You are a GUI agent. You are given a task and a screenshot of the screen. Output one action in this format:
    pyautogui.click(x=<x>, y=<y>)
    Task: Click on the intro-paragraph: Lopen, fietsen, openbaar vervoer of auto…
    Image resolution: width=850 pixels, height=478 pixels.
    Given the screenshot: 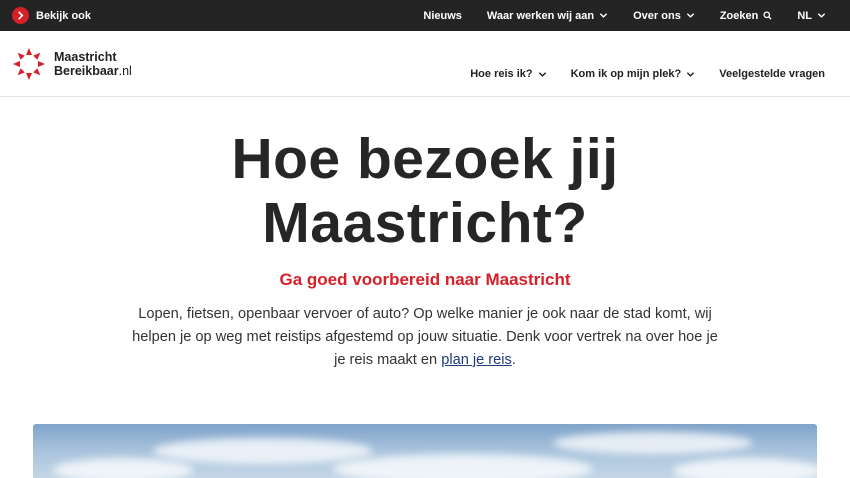 What is the action you would take?
    pyautogui.click(x=425, y=337)
    